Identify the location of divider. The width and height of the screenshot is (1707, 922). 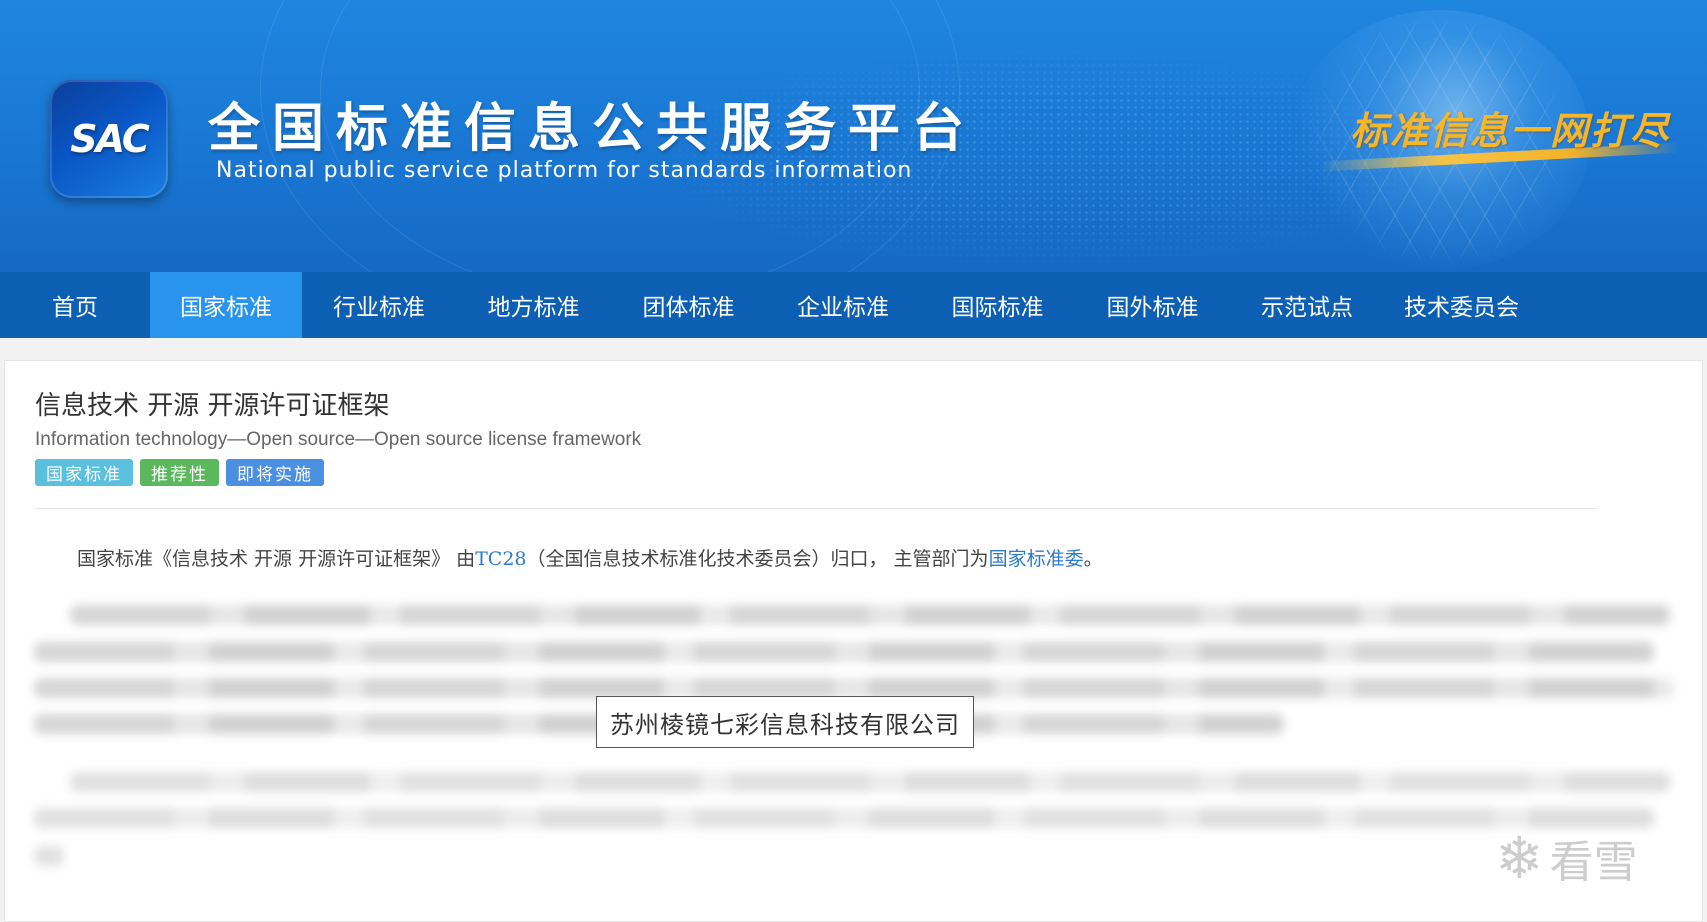
(816, 508).